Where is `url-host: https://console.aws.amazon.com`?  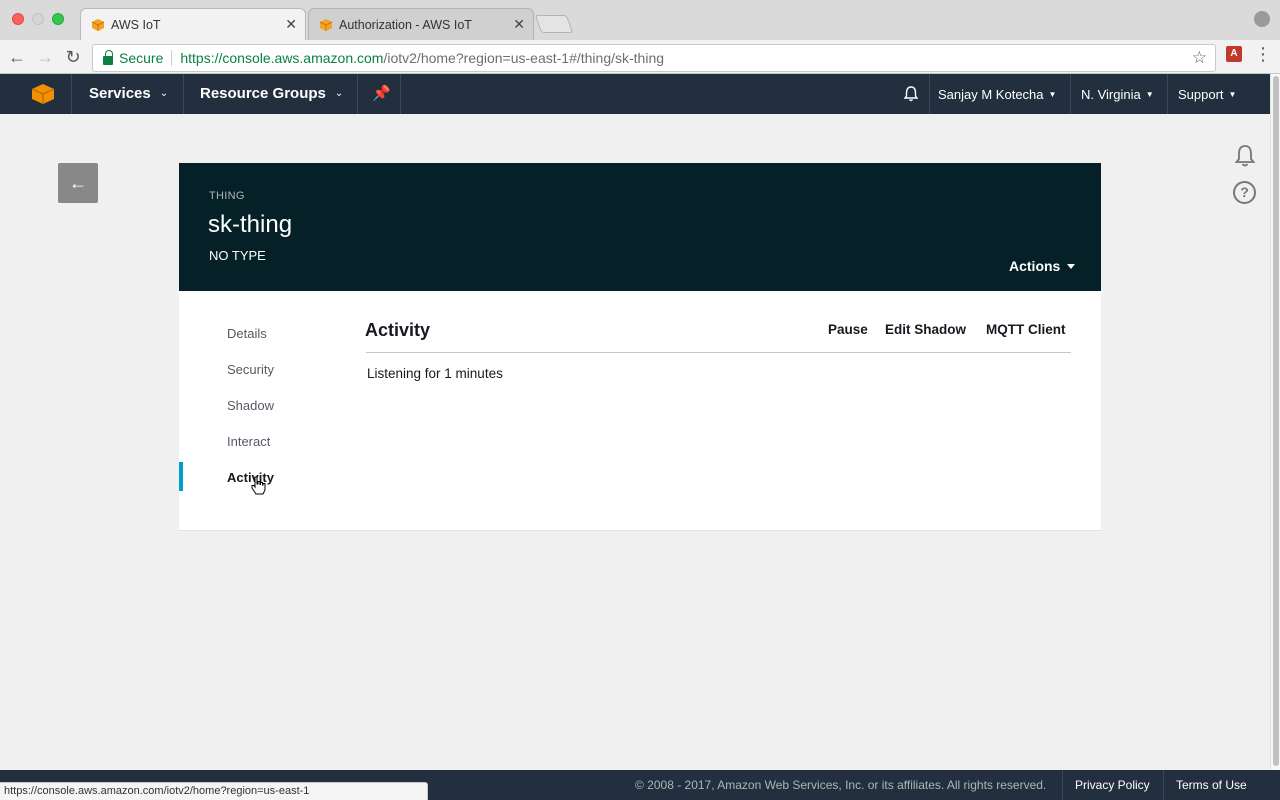 url-host: https://console.aws.amazon.com is located at coordinates (282, 58).